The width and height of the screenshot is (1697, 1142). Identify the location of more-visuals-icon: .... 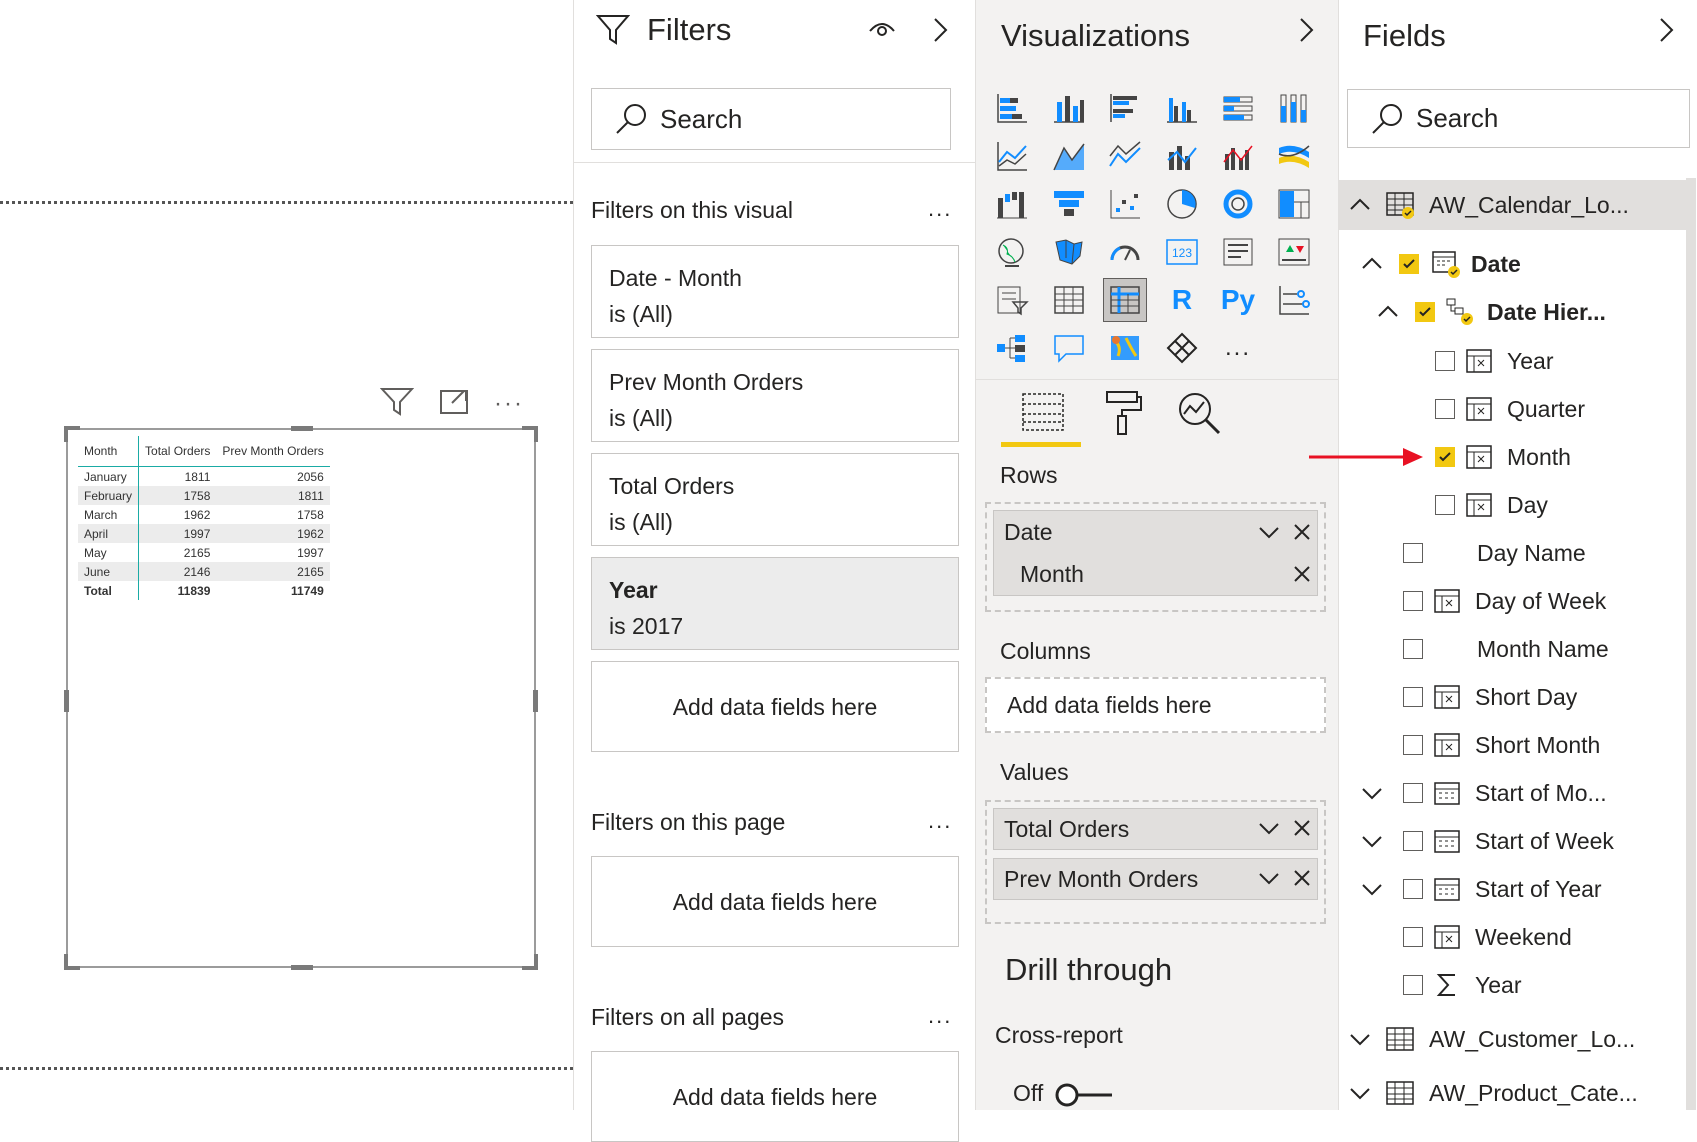
(1238, 348).